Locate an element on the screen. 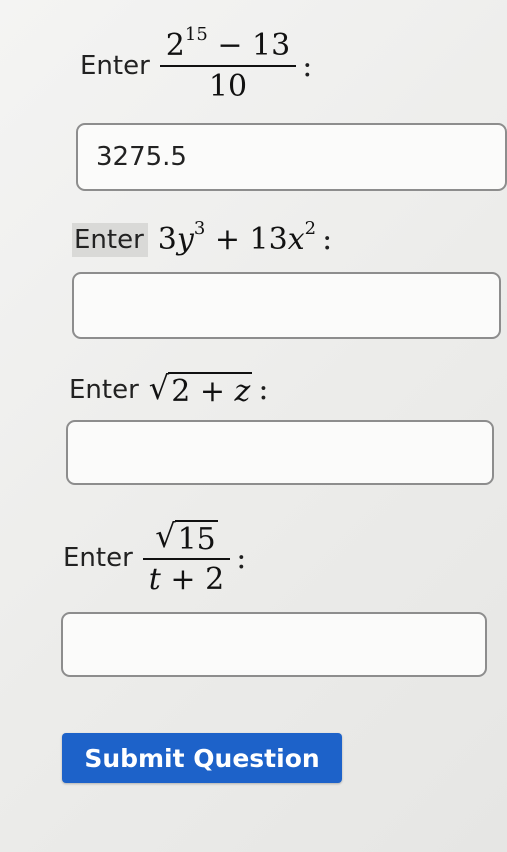 The width and height of the screenshot is (507, 852). question-3-colon: : is located at coordinates (263, 390).